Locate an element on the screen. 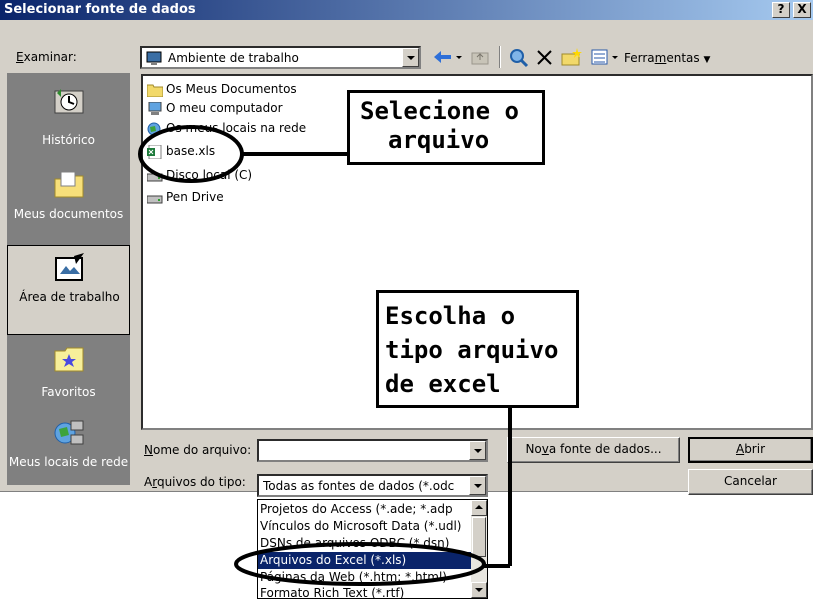 The image size is (813, 599). place-history: Histórico is located at coordinates (68, 124).